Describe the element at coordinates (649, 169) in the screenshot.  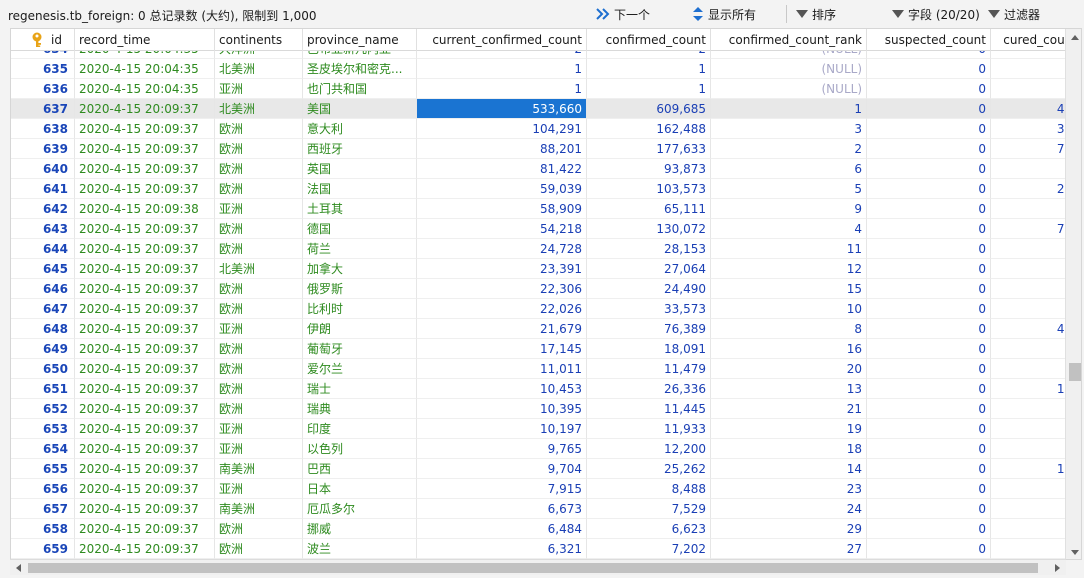
I see `cell-confirmed-count: 93,873` at that location.